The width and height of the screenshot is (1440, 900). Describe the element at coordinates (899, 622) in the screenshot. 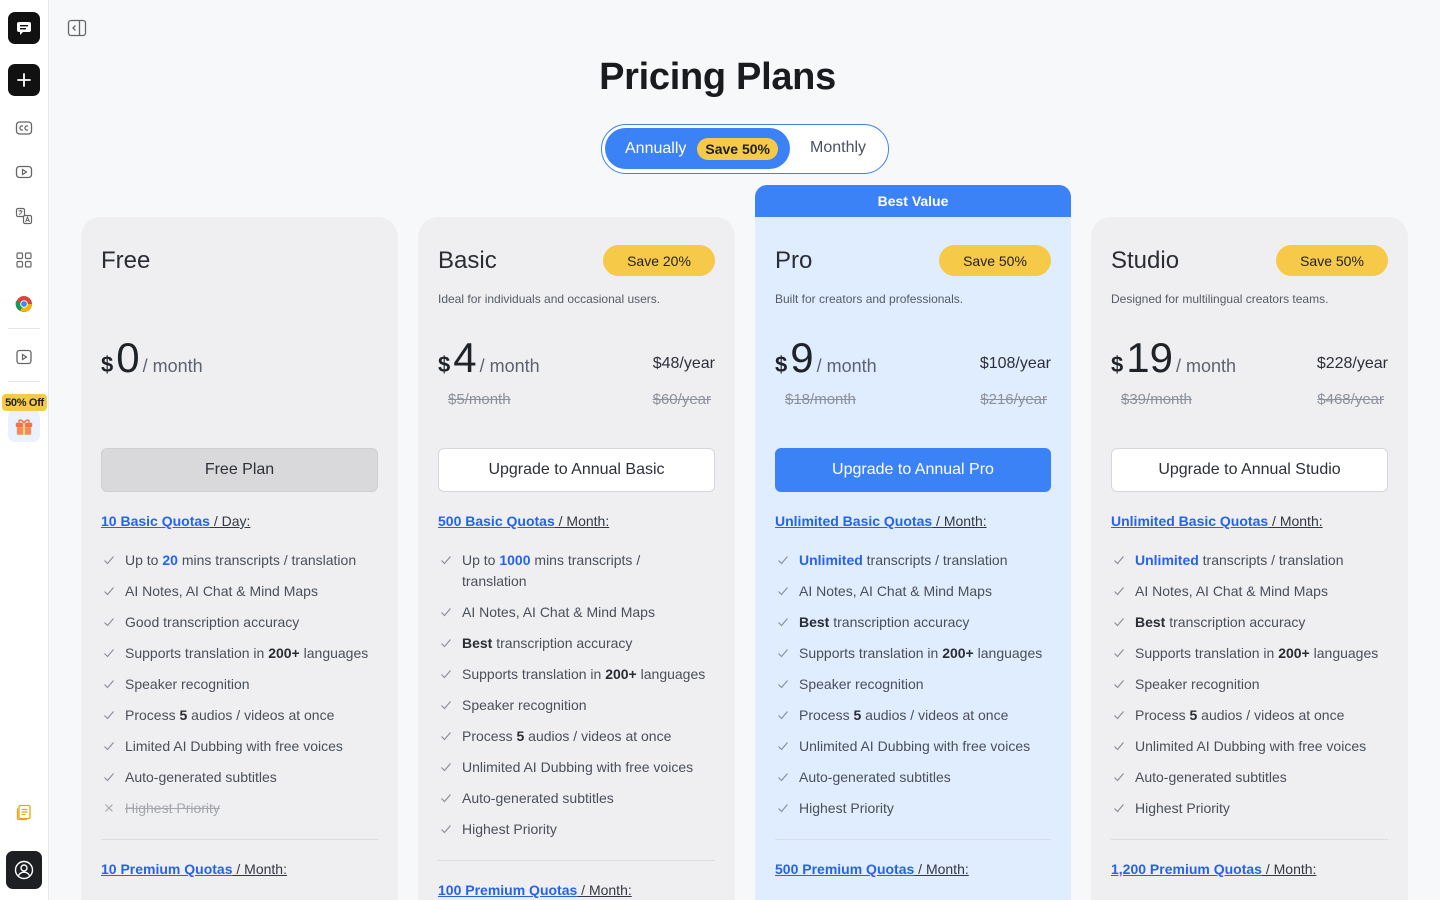

I see `feature-text: transcription accuracy` at that location.